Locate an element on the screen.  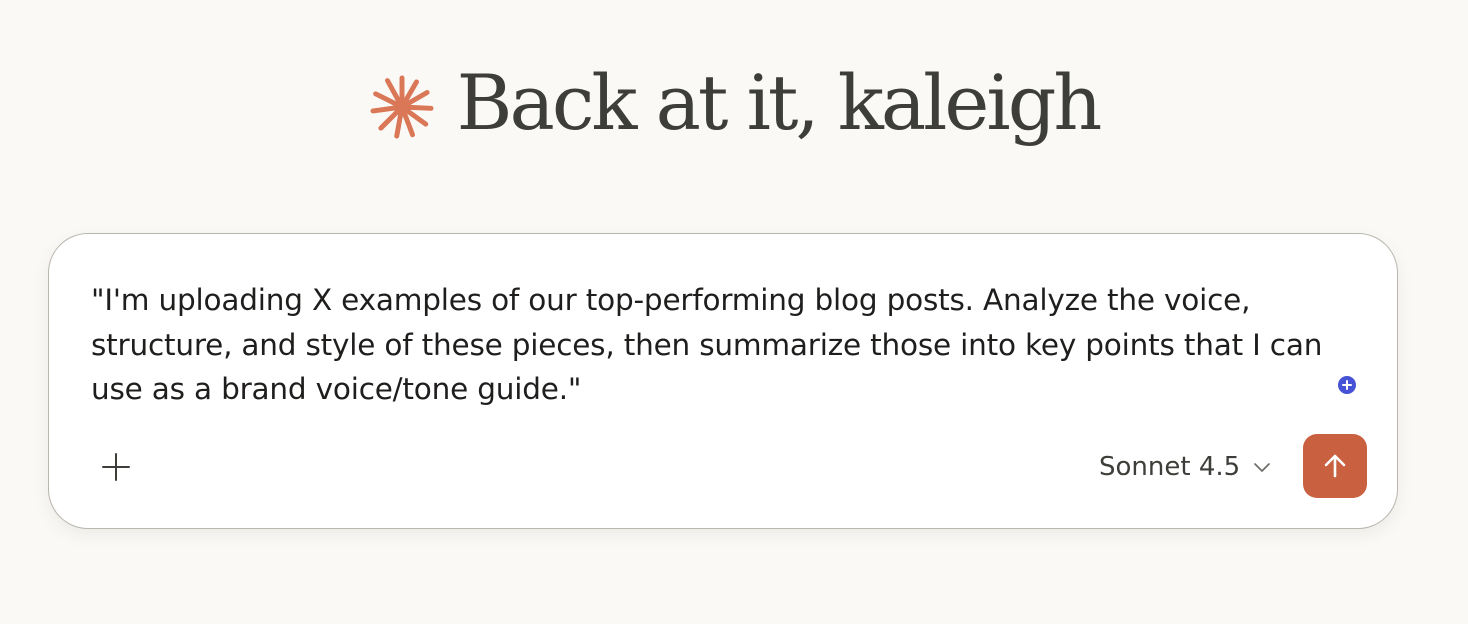
greeting-title: Back at it, kaleigh is located at coordinates (779, 102).